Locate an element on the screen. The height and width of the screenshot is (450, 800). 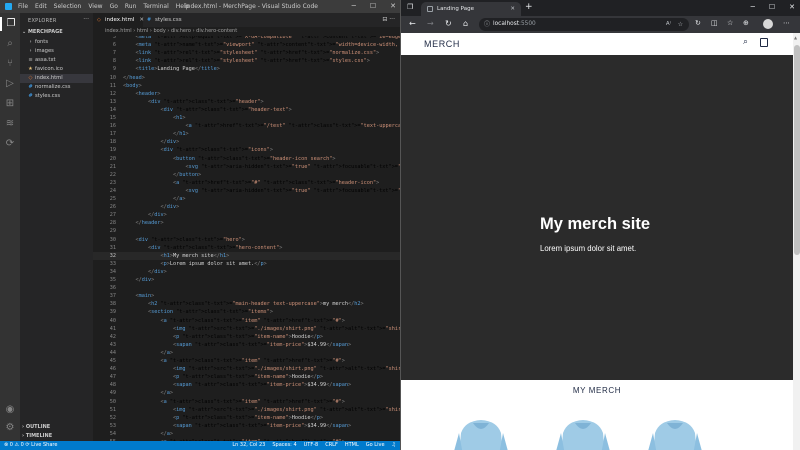
status-encoding: UTF-8 is located at coordinates (311, 445).